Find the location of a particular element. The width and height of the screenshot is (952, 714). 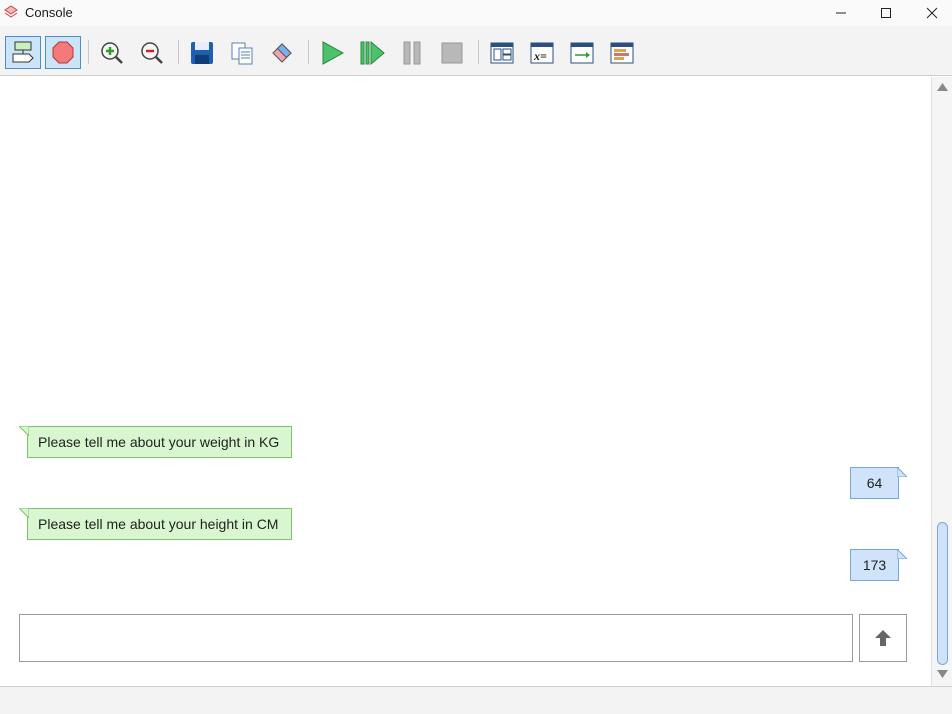

stop-button is located at coordinates (452, 52).